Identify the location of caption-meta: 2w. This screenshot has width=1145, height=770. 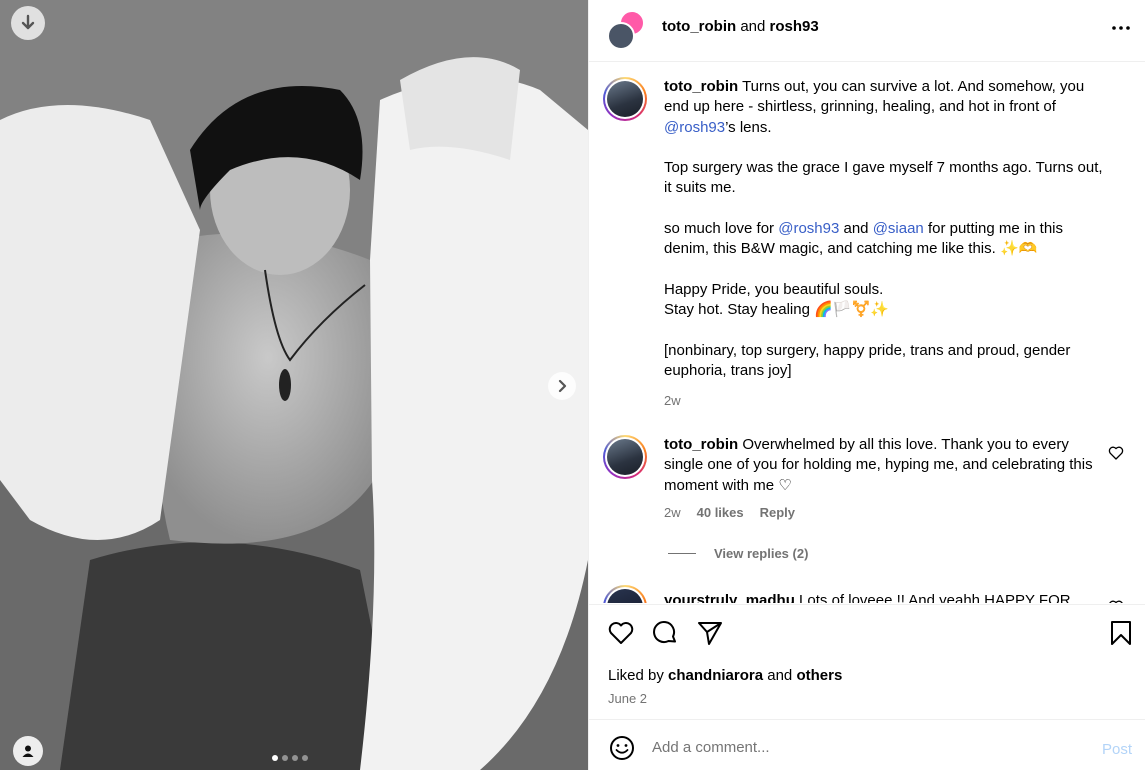
(672, 400).